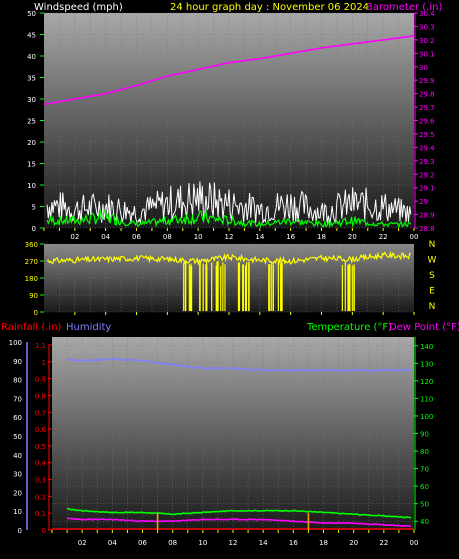  Describe the element at coordinates (427, 108) in the screenshot. I see `barometer-tick: 29.7` at that location.